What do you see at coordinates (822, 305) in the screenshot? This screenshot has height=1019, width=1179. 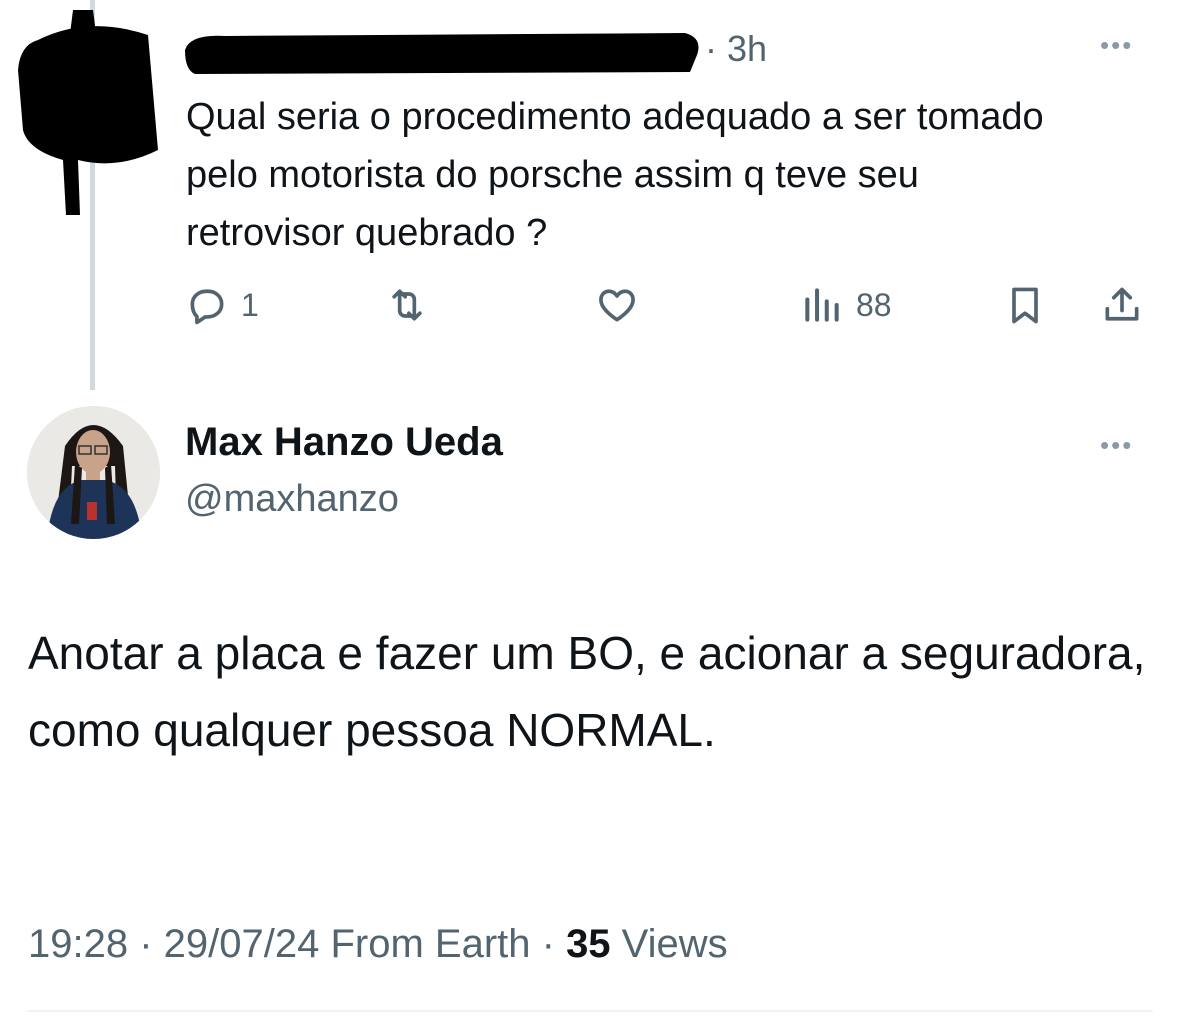 I see `analytics-icon` at bounding box center [822, 305].